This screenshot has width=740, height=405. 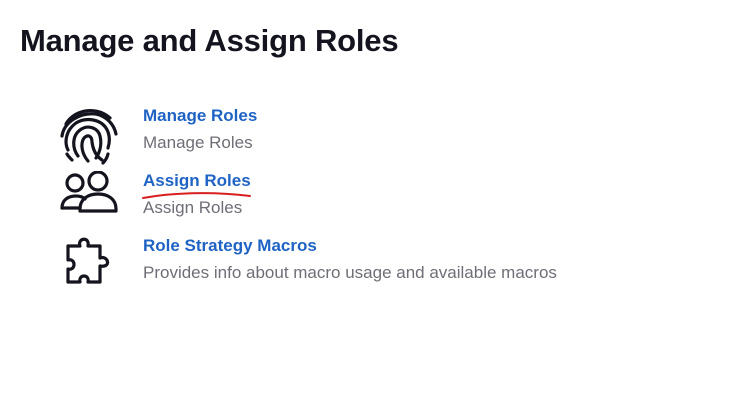 I want to click on assign-roles-link: Assign Roles, so click(x=197, y=181).